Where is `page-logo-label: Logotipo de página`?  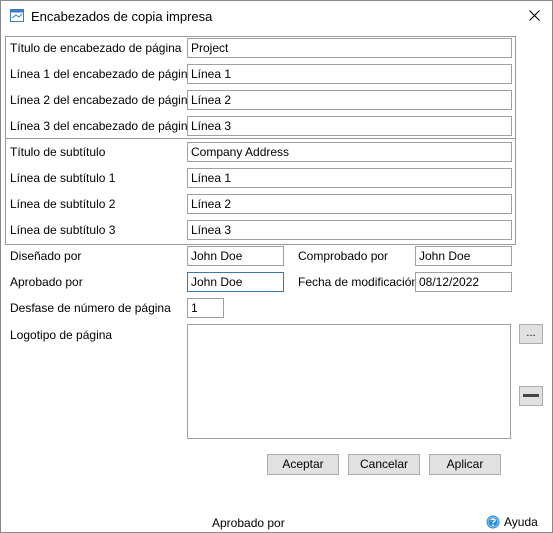
page-logo-label: Logotipo de página is located at coordinates (61, 335).